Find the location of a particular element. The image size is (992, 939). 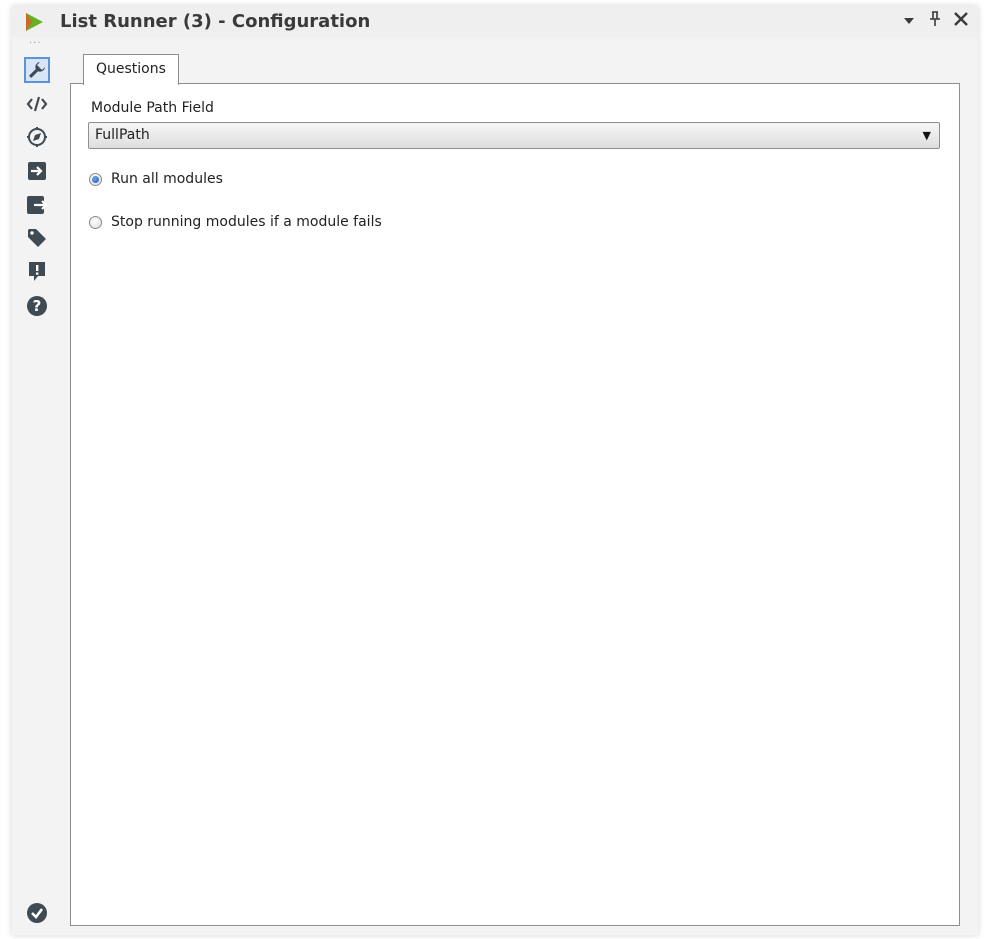

sidebar-item-messages is located at coordinates (37, 272).